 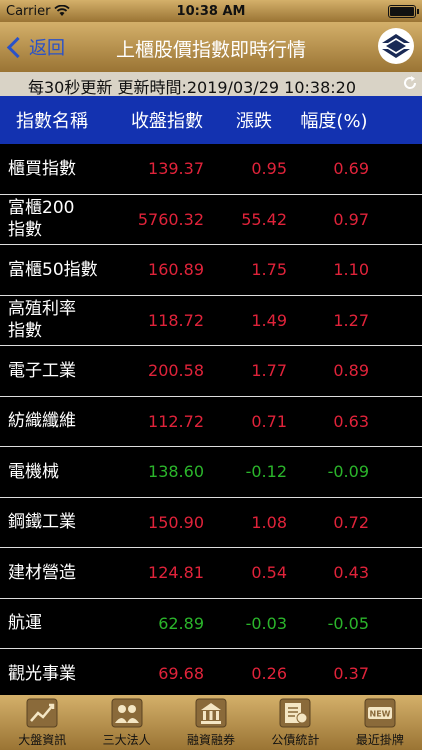 I want to click on index-name: 高殖利率 指數, so click(x=42, y=320).